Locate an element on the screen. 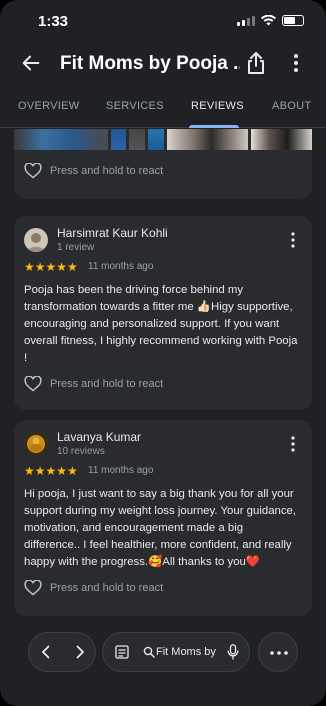 This screenshot has height=706, width=326. status-bar: 1:33 is located at coordinates (163, 22).